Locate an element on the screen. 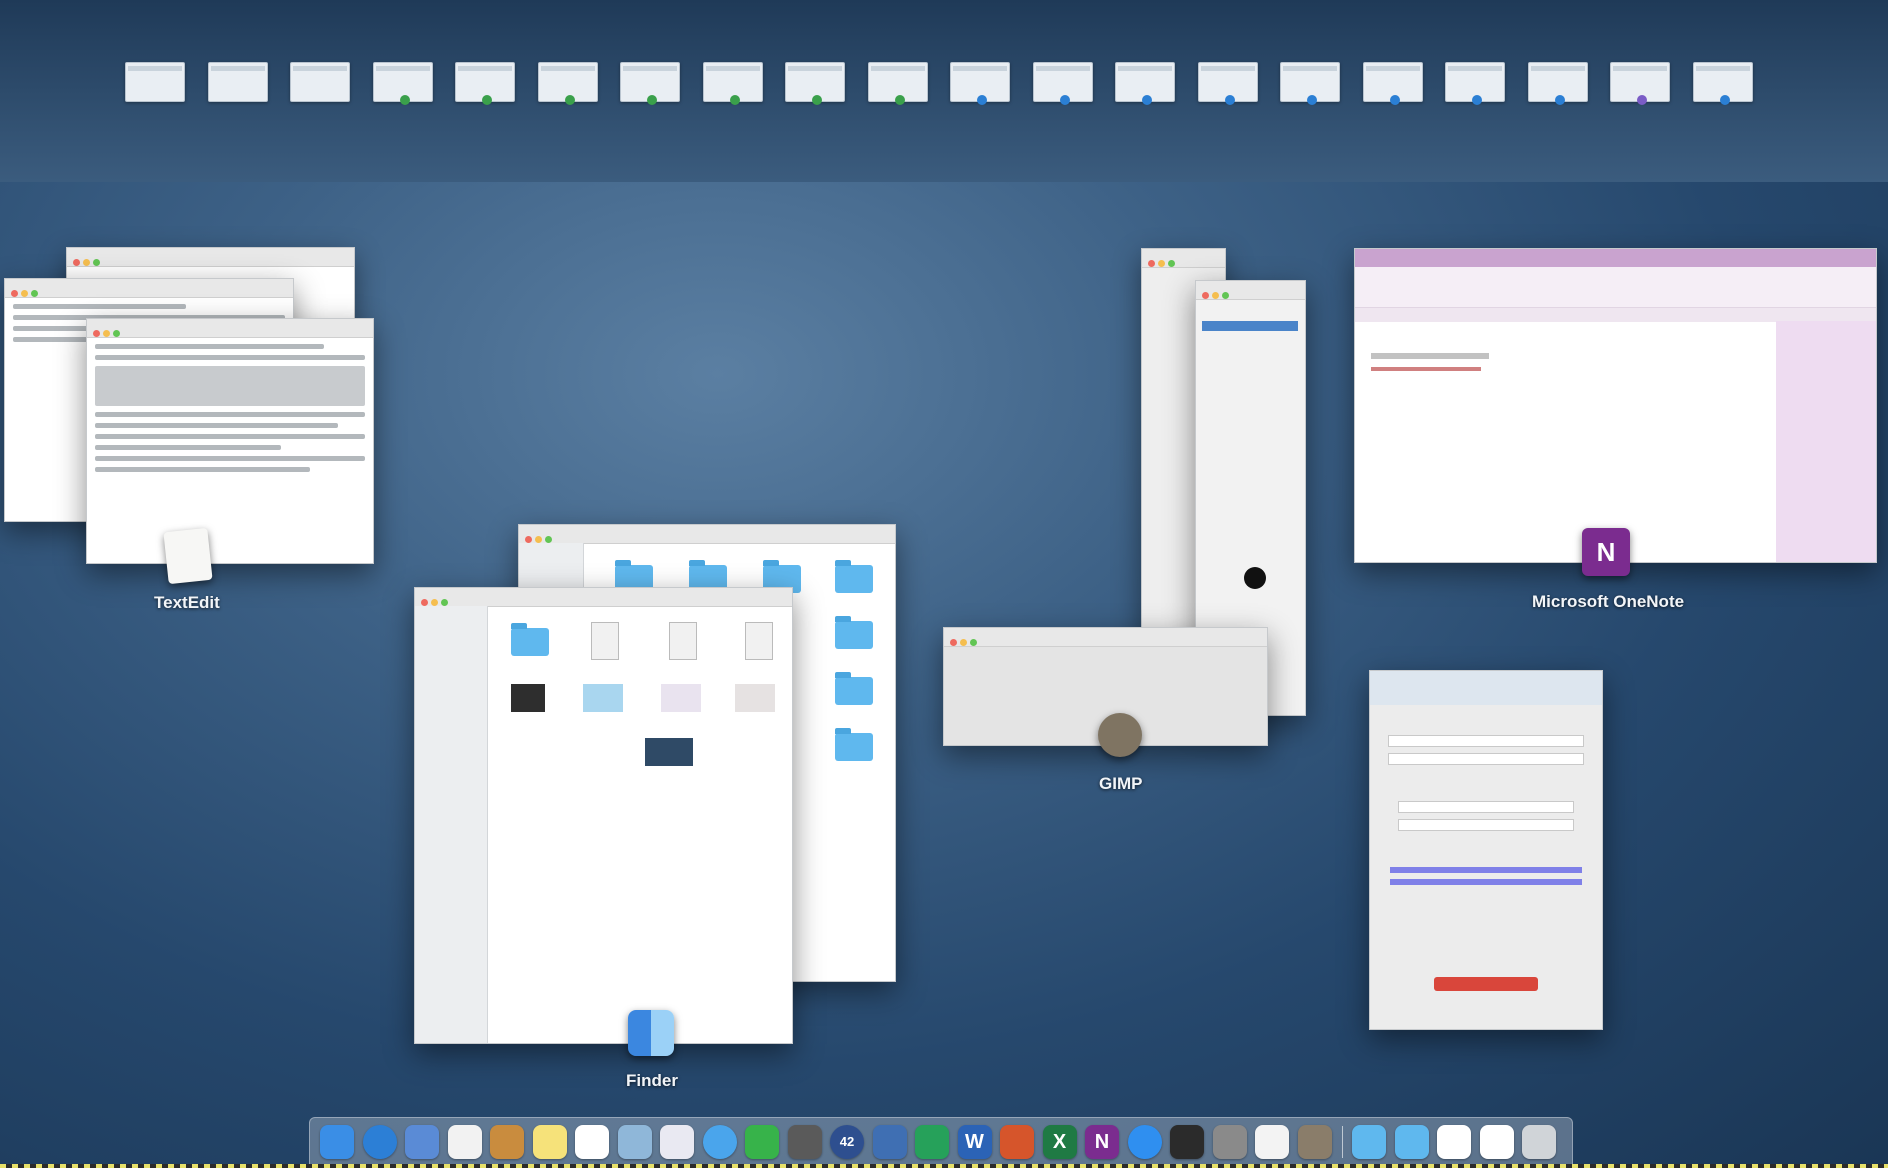  onenote-ribbon is located at coordinates (1615, 287).